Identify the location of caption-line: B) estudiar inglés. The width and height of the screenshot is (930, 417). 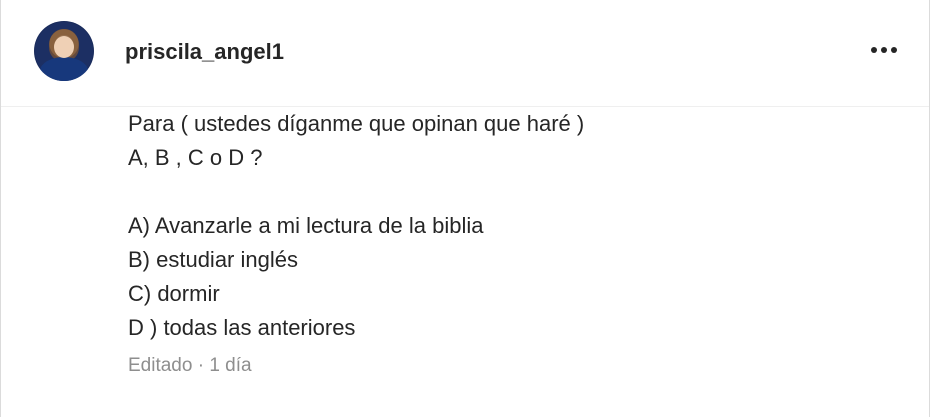
(213, 259).